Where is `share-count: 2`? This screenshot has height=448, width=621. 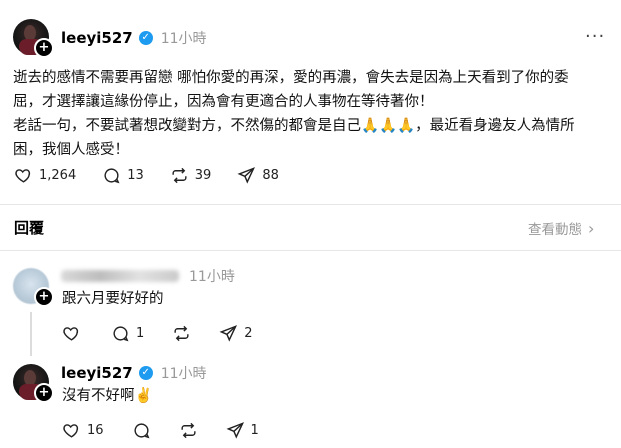
share-count: 2 is located at coordinates (248, 333).